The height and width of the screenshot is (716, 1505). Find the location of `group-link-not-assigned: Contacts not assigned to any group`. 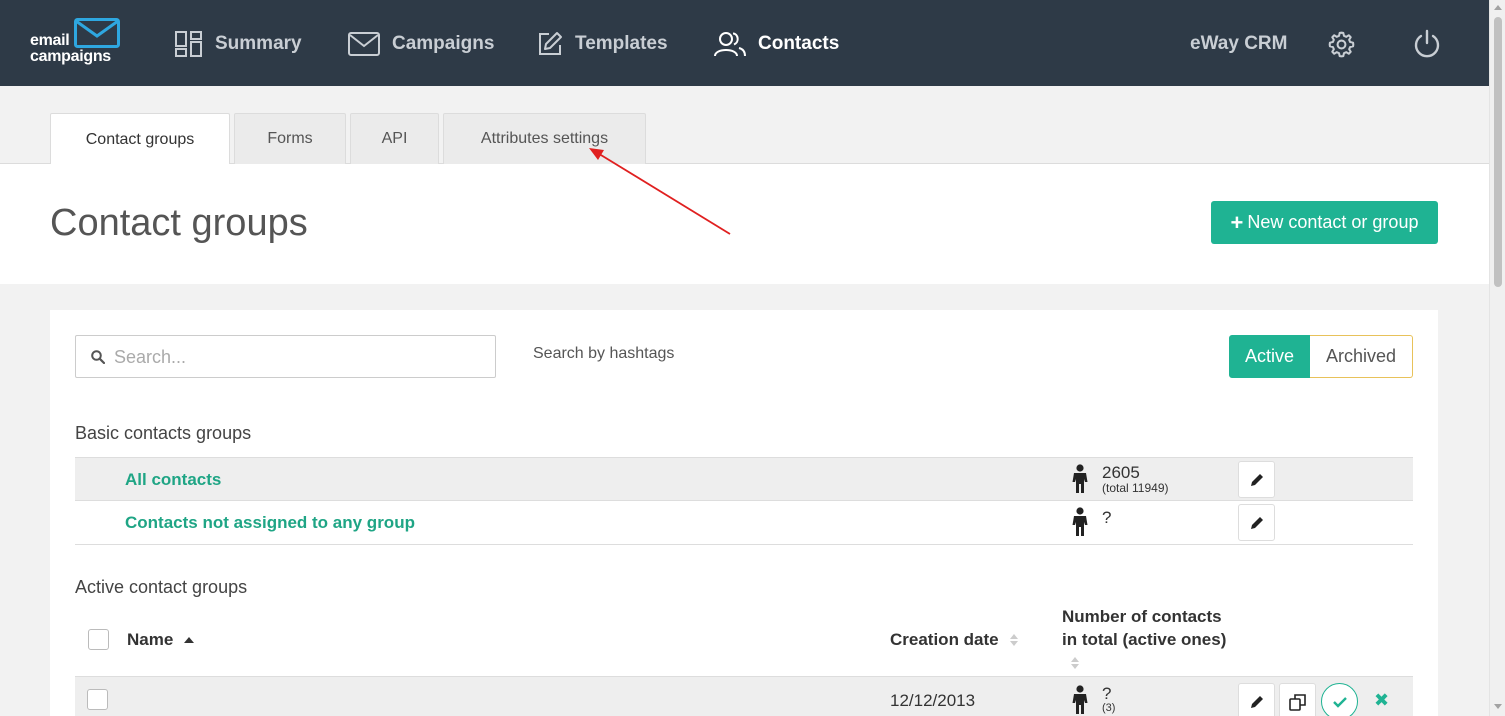

group-link-not-assigned: Contacts not assigned to any group is located at coordinates (270, 523).